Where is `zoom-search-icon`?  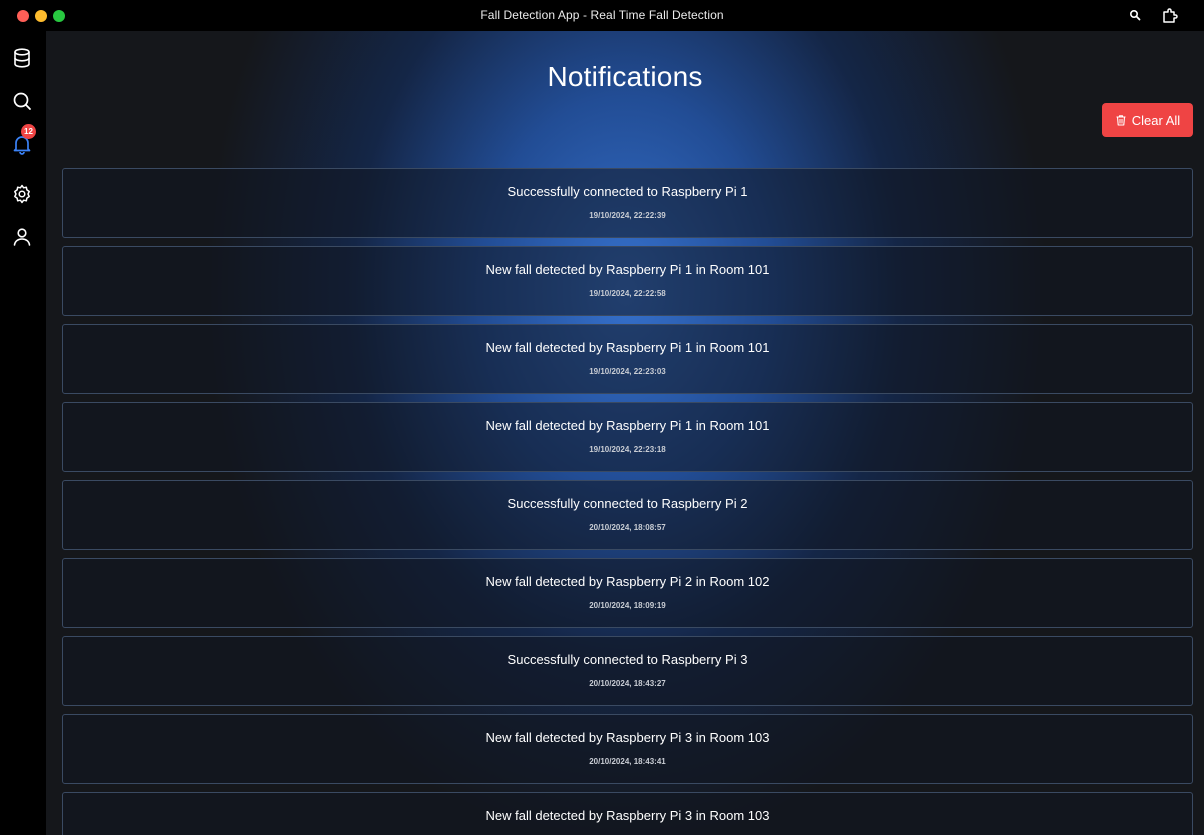 zoom-search-icon is located at coordinates (1136, 16).